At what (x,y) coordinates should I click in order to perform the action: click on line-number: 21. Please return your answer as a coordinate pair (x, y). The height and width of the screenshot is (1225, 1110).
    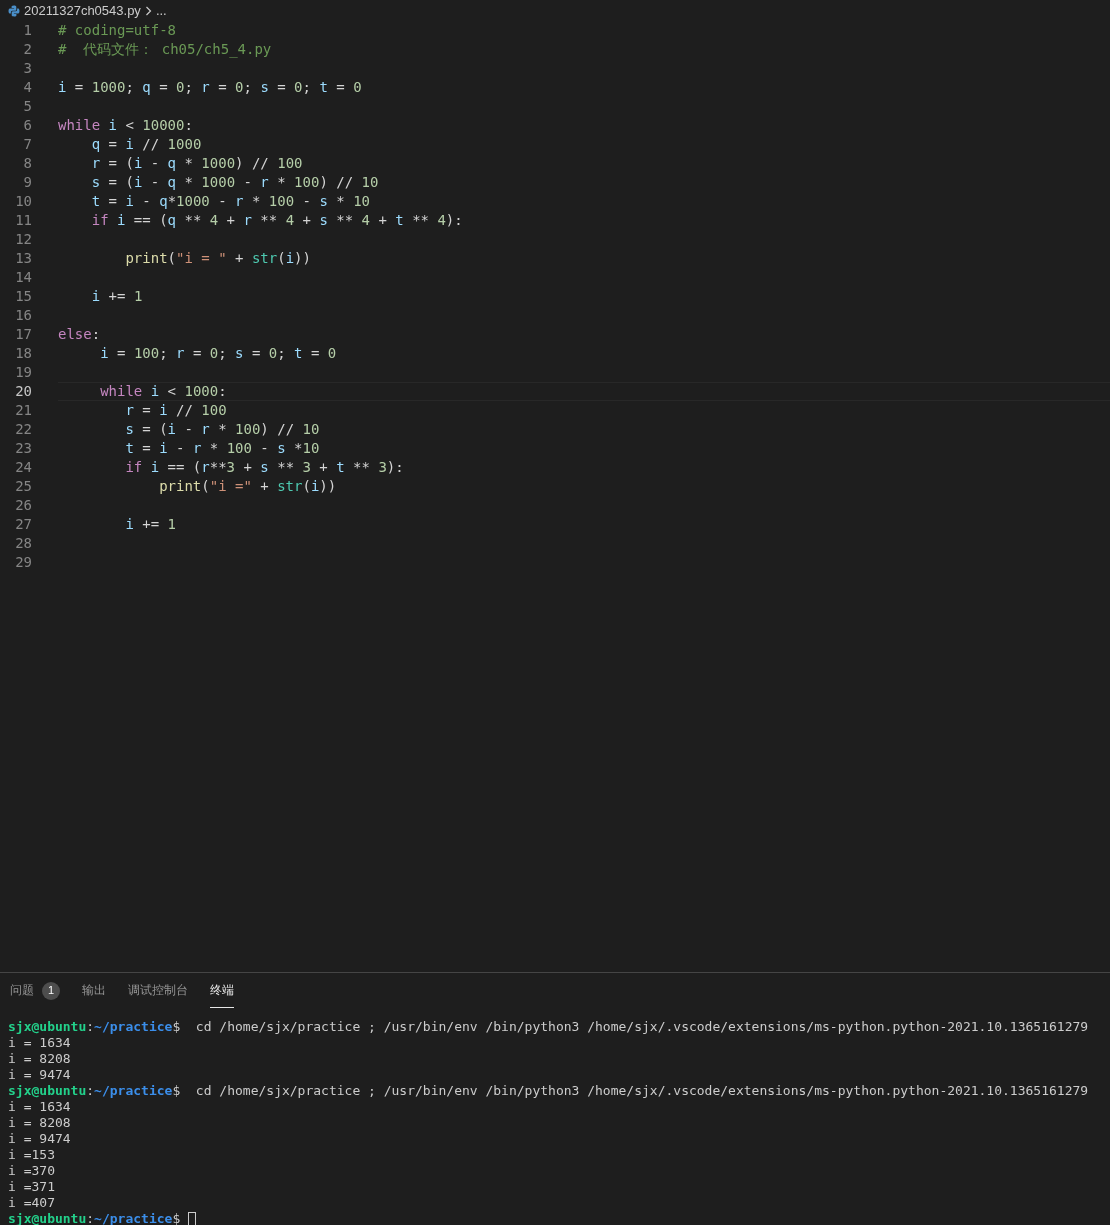
    Looking at the image, I should click on (23, 410).